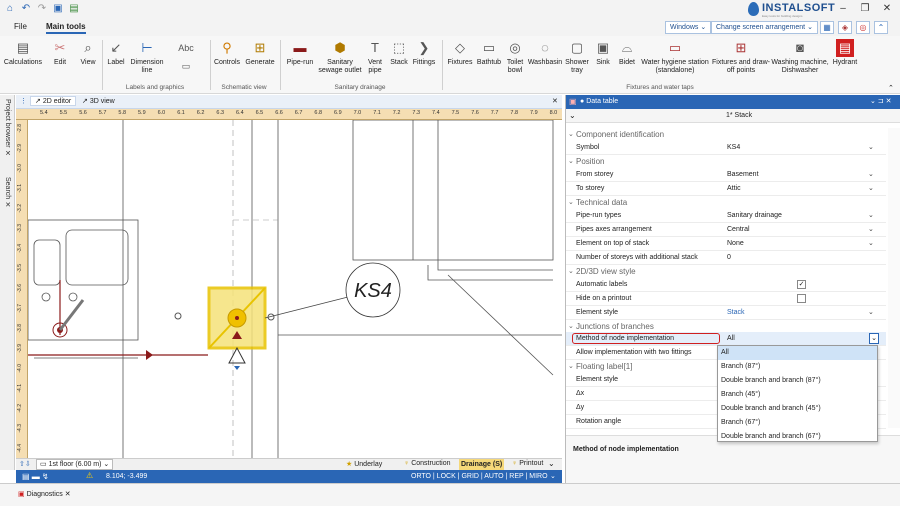 Image resolution: width=900 pixels, height=506 pixels. Describe the element at coordinates (845, 53) in the screenshot. I see `hydrant-button: ▤ Hydrant` at that location.